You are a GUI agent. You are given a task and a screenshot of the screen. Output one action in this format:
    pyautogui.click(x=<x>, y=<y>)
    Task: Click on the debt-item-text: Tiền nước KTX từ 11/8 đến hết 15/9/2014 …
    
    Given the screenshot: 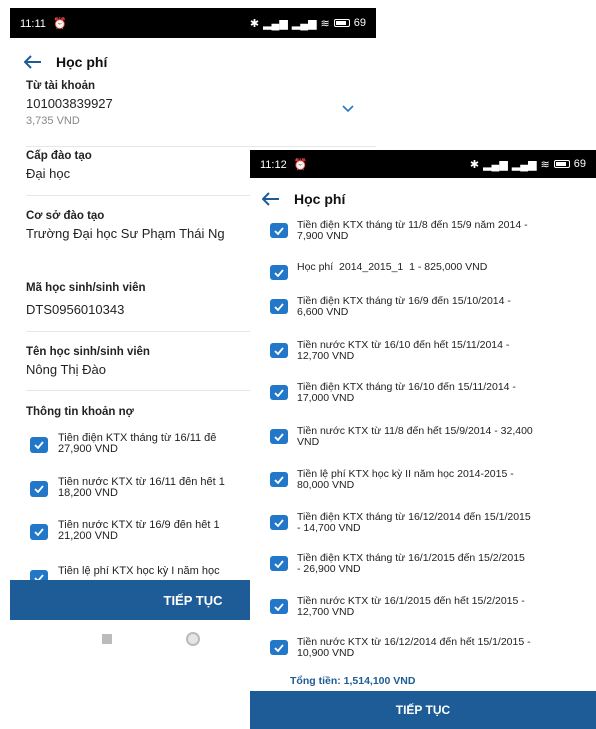 What is the action you would take?
    pyautogui.click(x=415, y=436)
    